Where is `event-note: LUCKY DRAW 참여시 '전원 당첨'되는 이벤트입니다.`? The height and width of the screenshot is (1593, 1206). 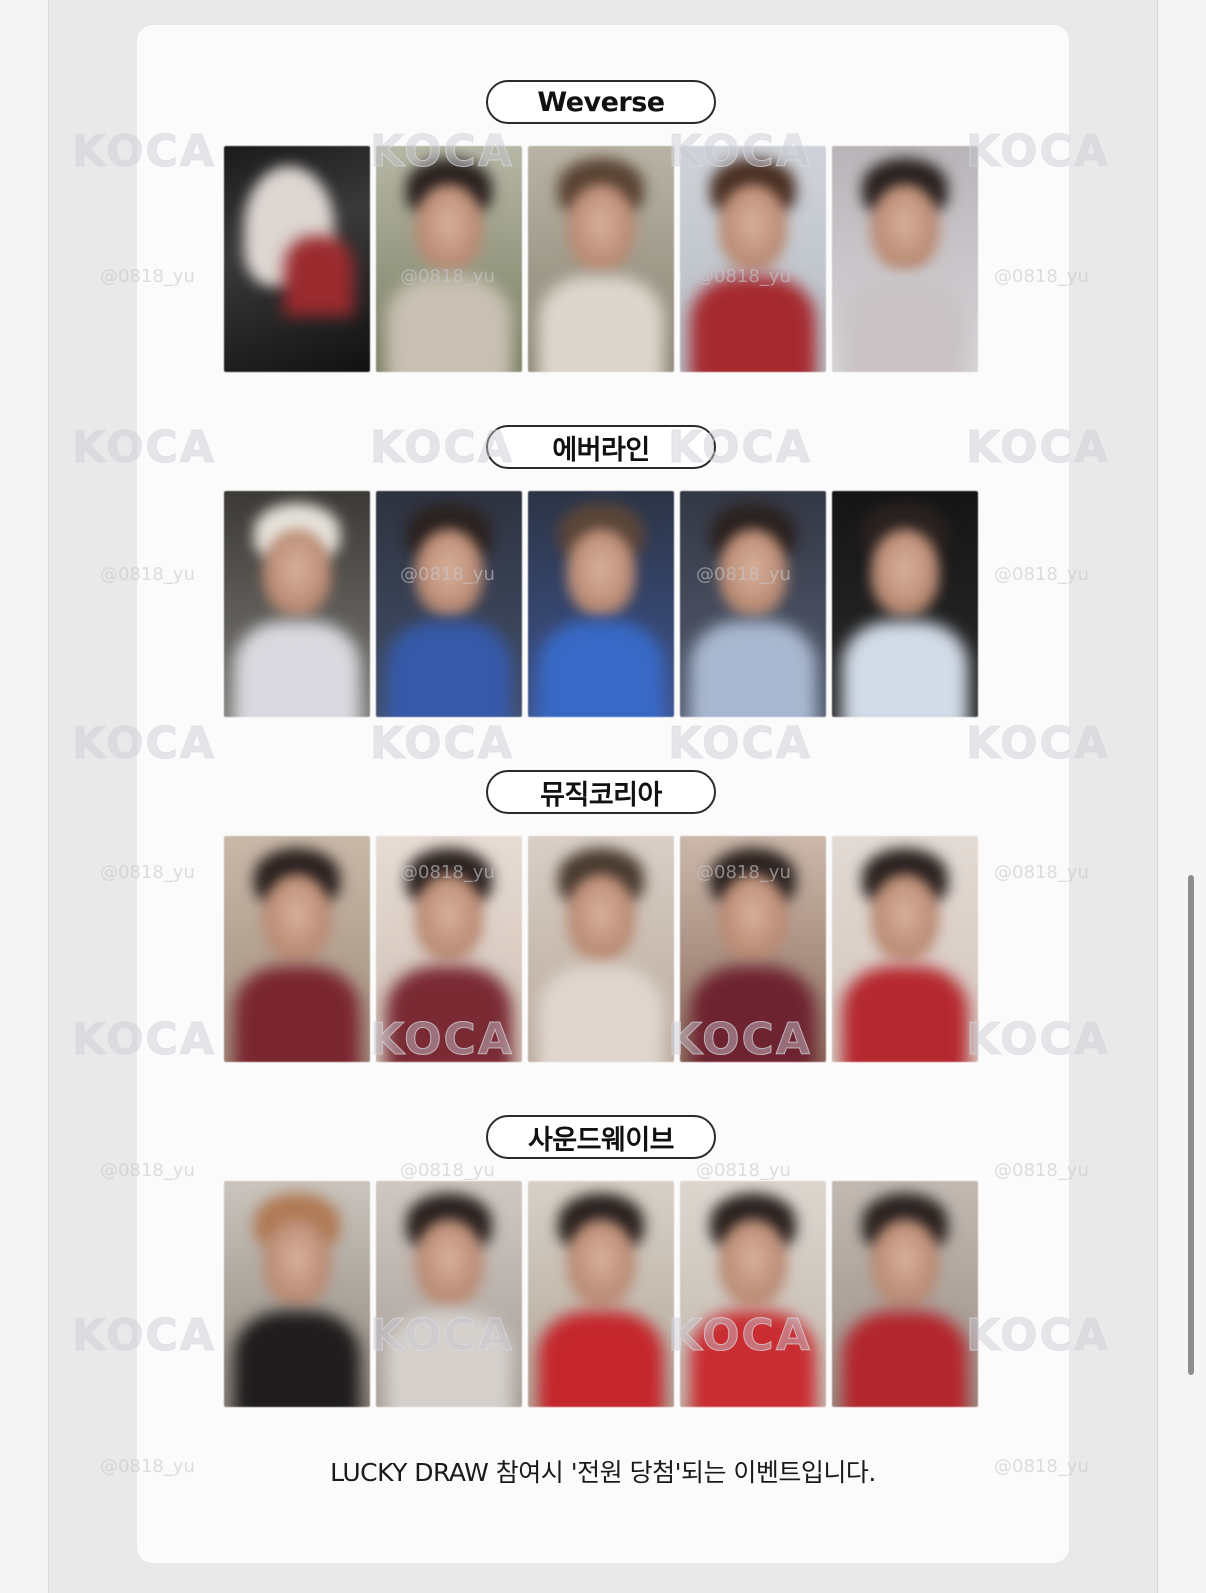
event-note: LUCKY DRAW 참여시 '전원 당첨'되는 이벤트입니다. is located at coordinates (603, 1472).